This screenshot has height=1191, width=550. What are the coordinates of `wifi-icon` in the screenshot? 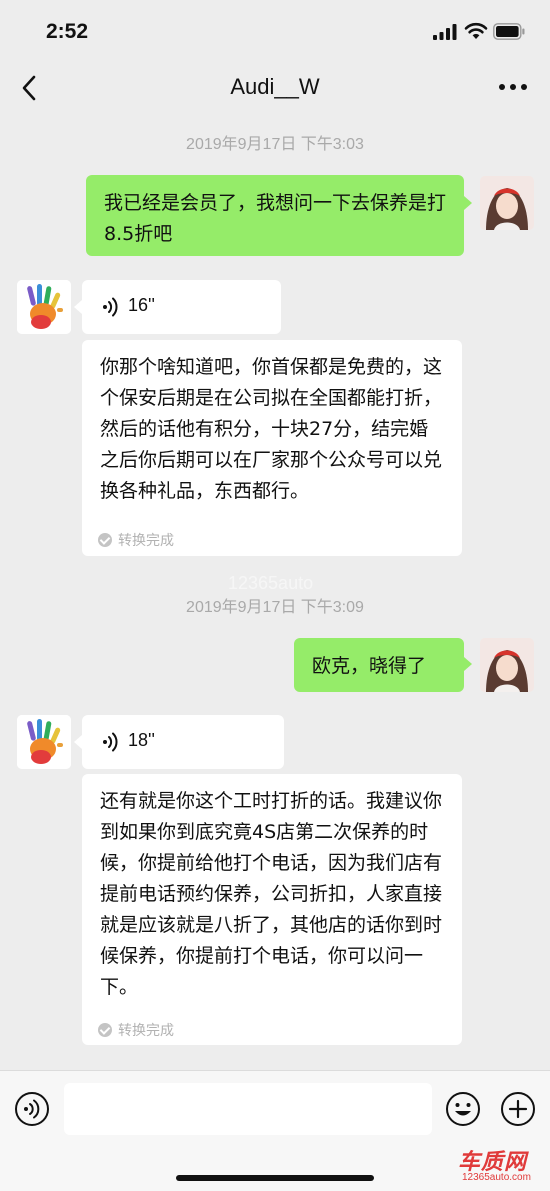 It's located at (476, 30).